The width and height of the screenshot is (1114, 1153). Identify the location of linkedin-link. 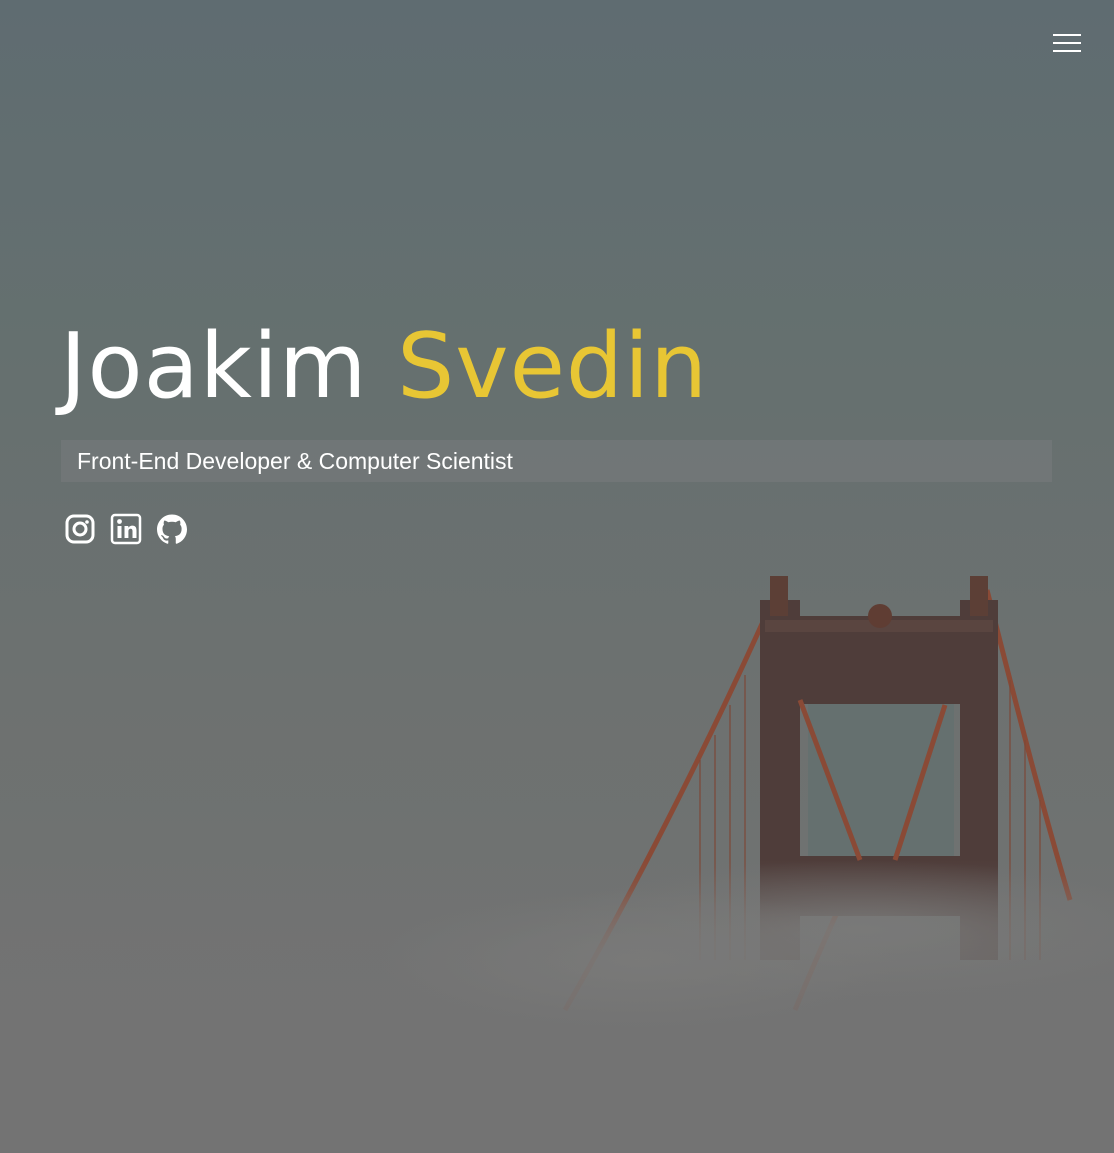
(126, 529).